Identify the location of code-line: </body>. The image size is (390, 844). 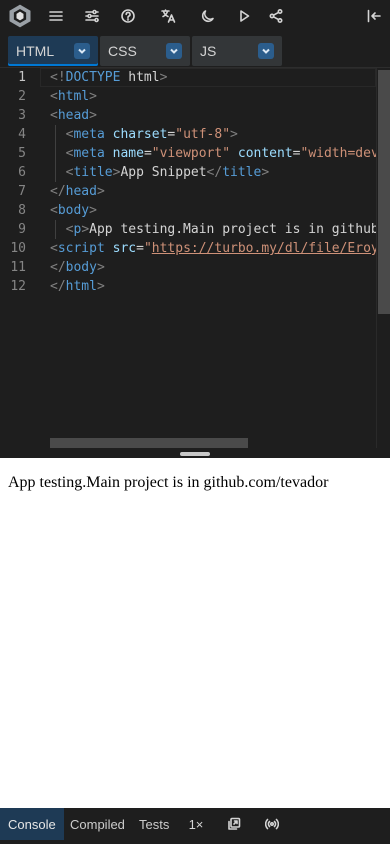
(77, 267).